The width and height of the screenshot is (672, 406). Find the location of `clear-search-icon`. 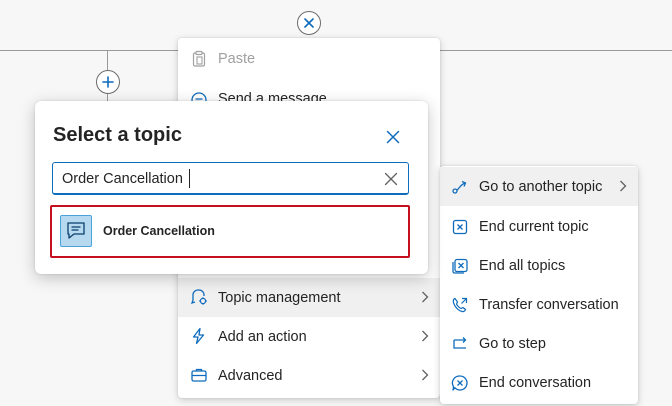

clear-search-icon is located at coordinates (391, 179).